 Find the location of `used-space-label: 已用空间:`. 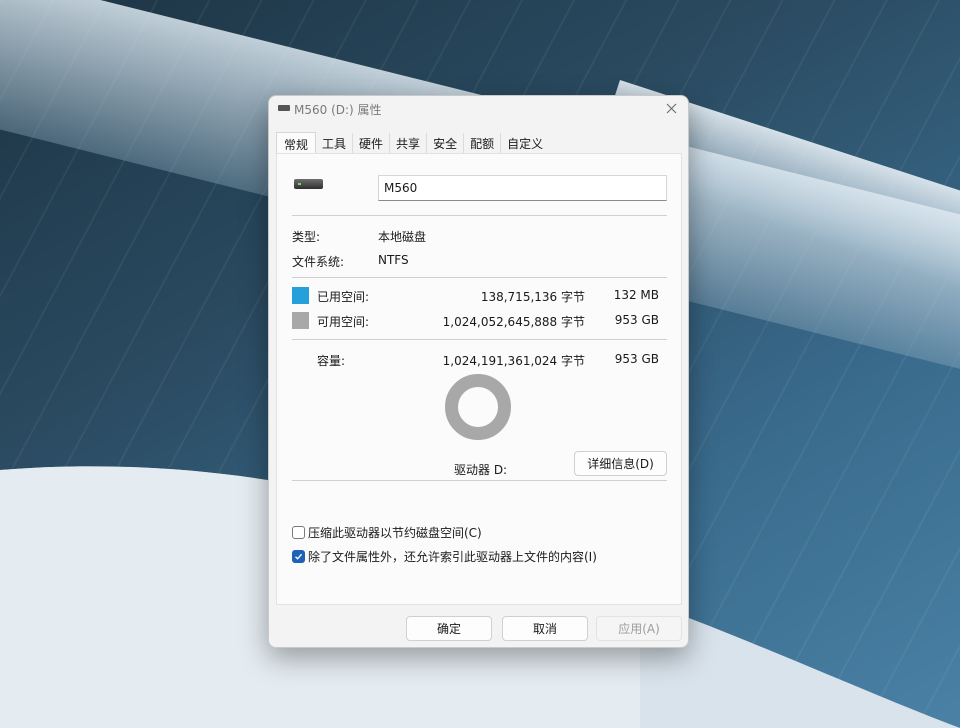

used-space-label: 已用空间: is located at coordinates (343, 297).